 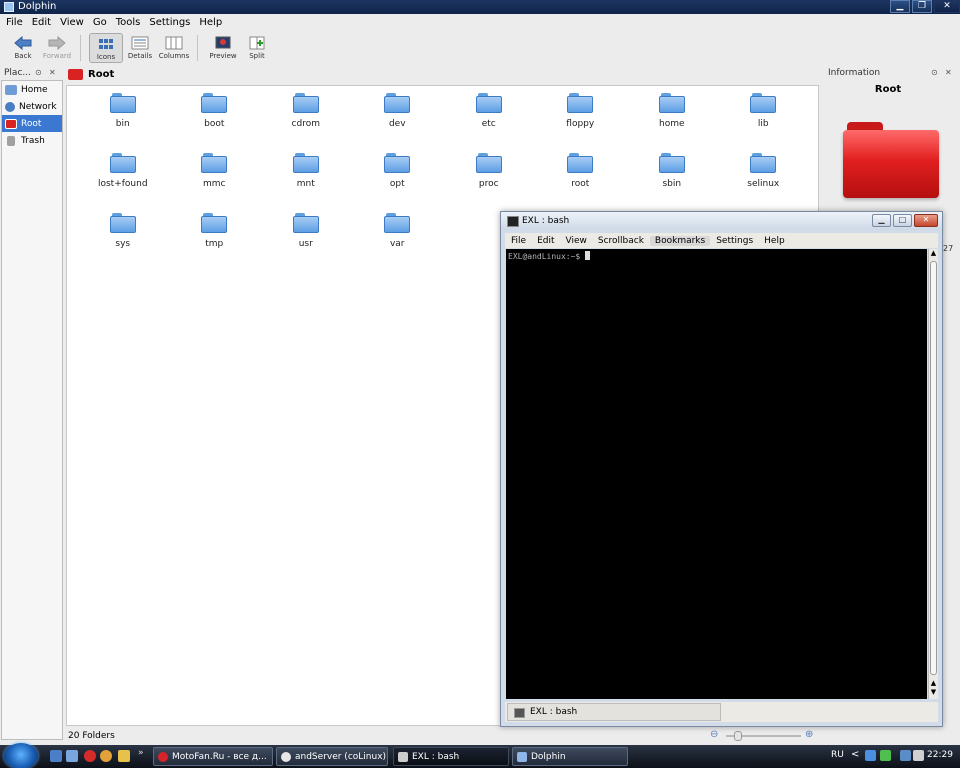 I want to click on show-desktop-icon, so click(x=56, y=756).